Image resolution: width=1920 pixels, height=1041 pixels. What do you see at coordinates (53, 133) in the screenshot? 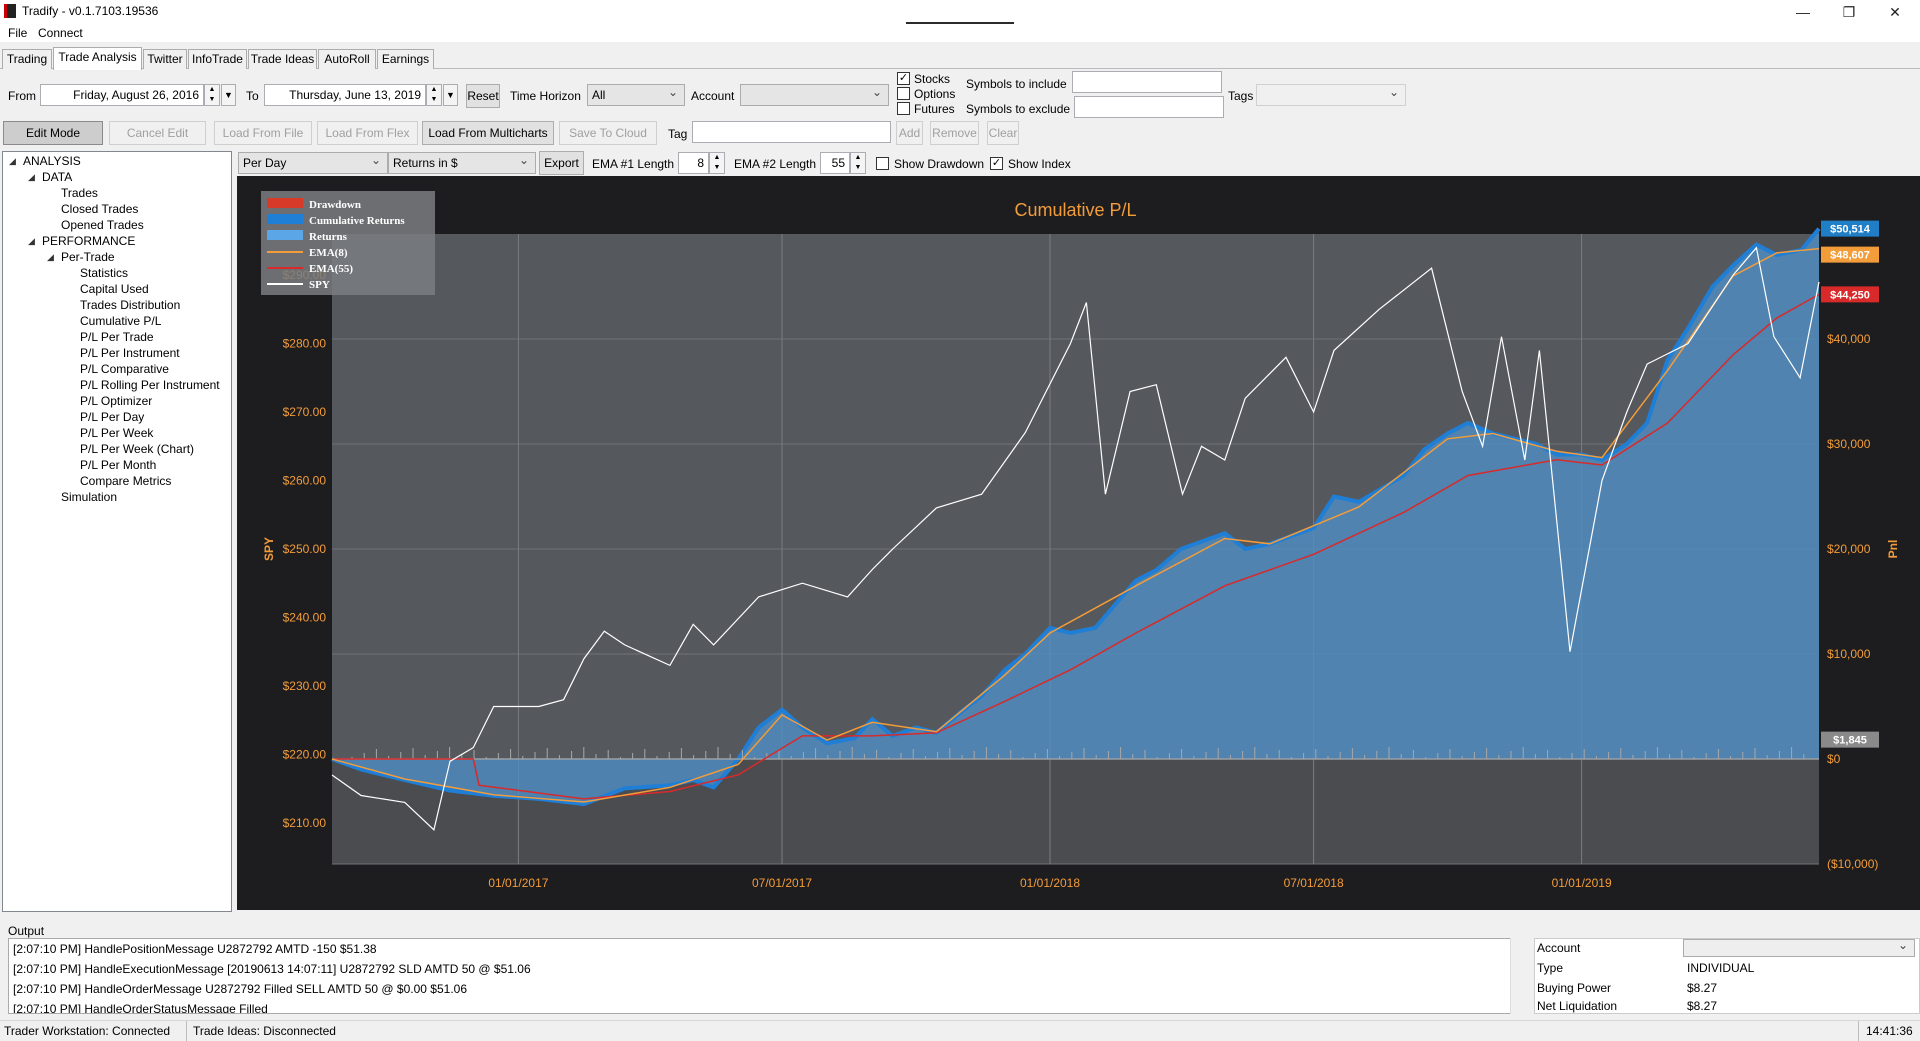
I see `edit-mode-button: Edit Mode` at bounding box center [53, 133].